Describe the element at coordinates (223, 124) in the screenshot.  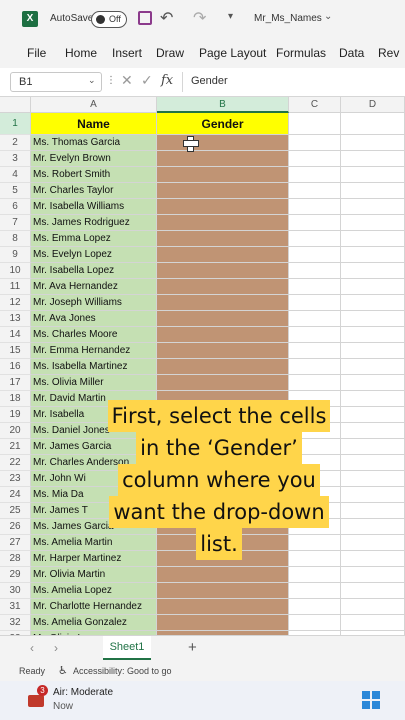
I see `header-cell-gender: Gender` at that location.